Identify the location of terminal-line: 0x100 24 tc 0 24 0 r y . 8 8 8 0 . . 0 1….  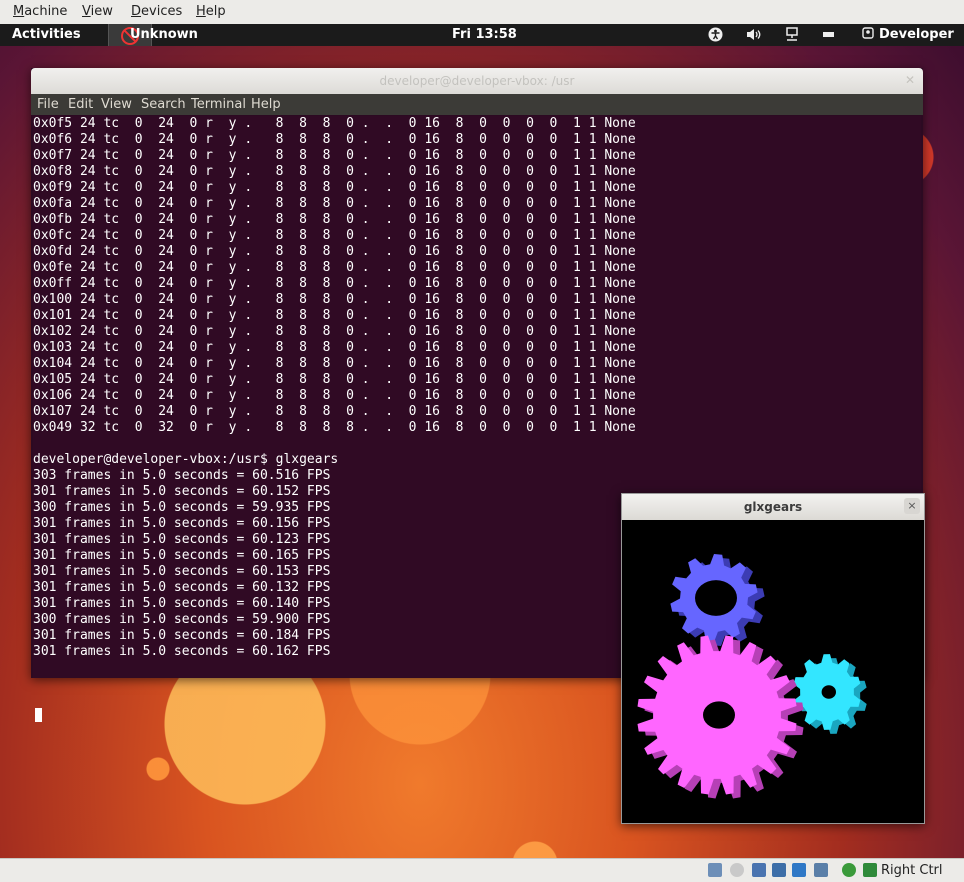
(334, 299).